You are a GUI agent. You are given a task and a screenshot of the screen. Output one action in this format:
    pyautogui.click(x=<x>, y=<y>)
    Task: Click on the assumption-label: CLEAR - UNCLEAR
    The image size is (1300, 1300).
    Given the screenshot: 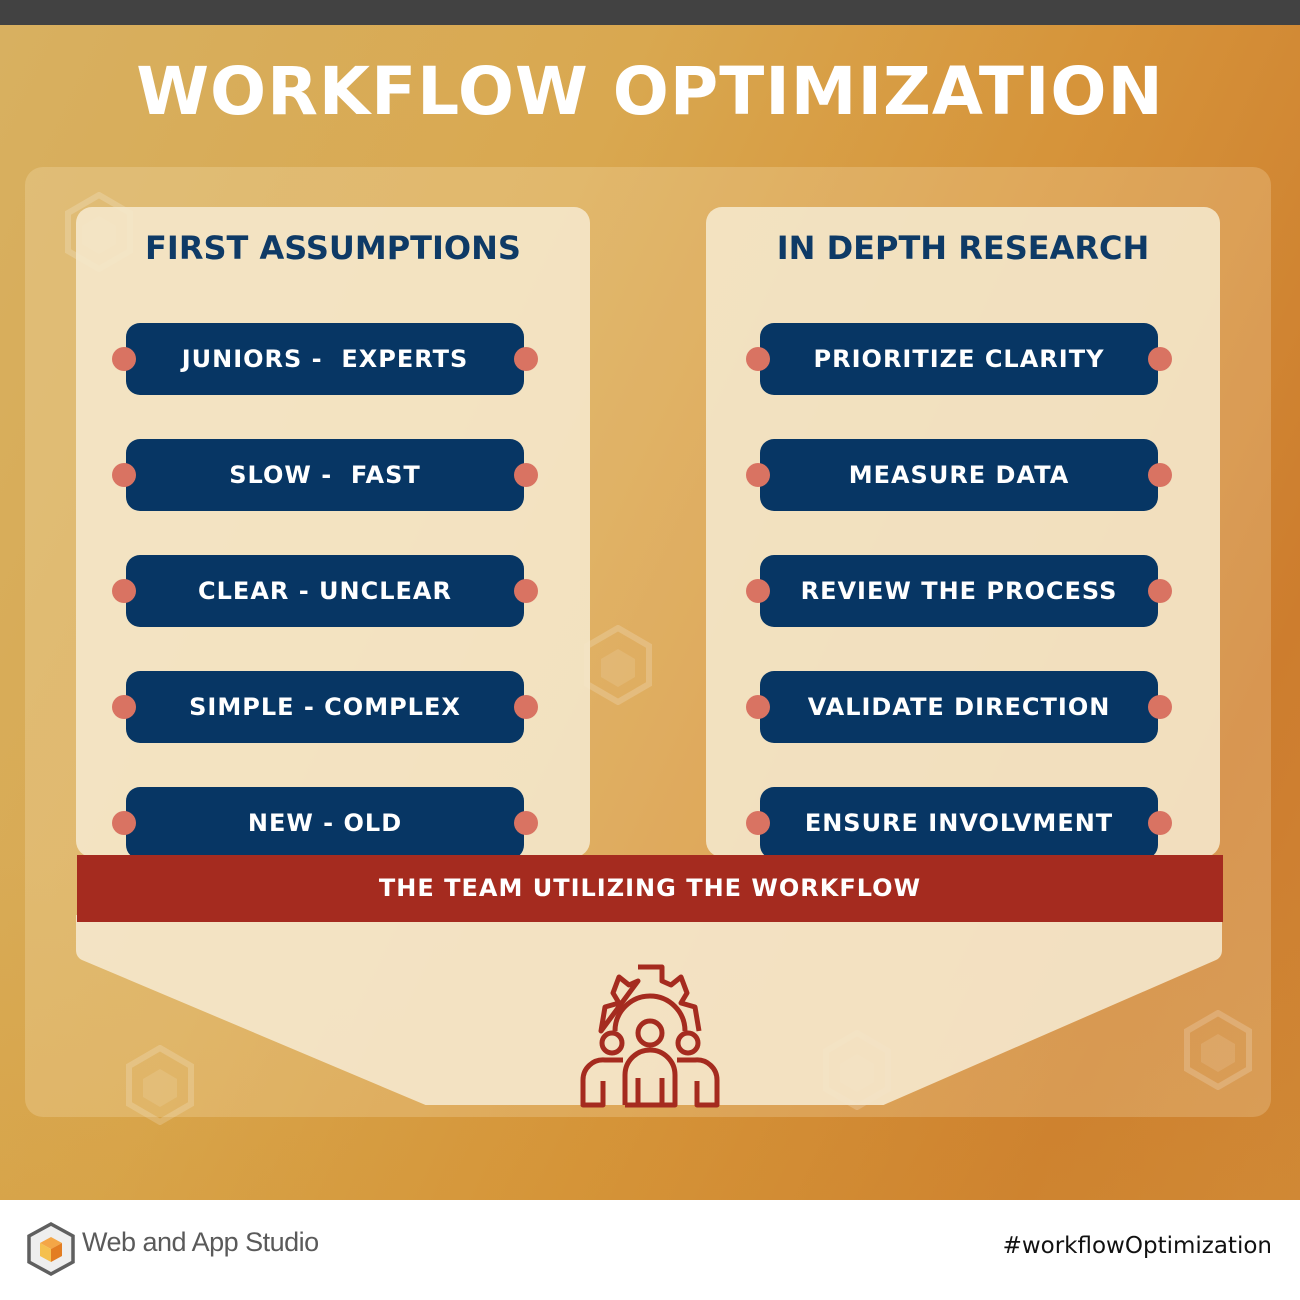 What is the action you would take?
    pyautogui.click(x=325, y=591)
    